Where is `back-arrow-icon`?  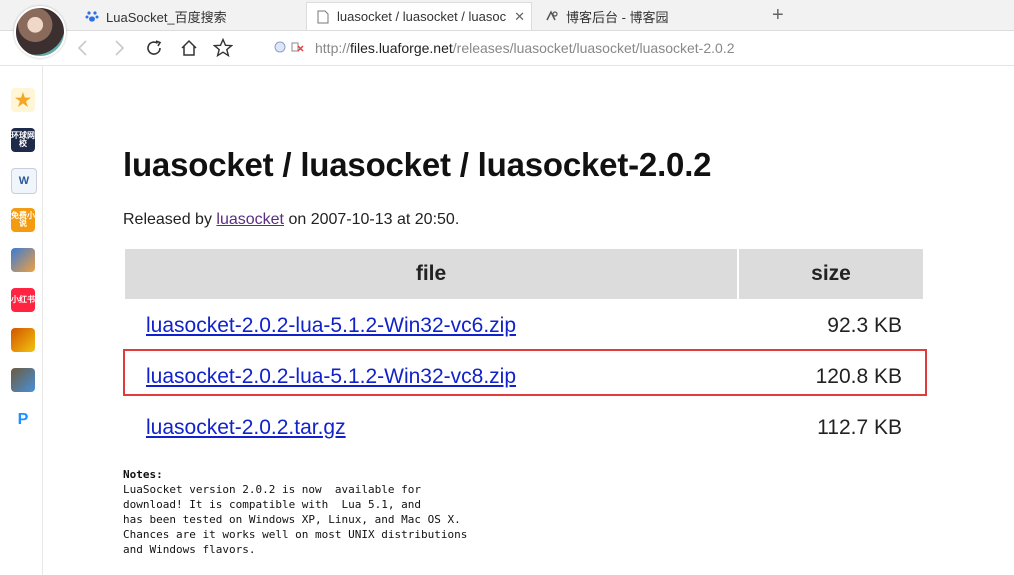 back-arrow-icon is located at coordinates (82, 48).